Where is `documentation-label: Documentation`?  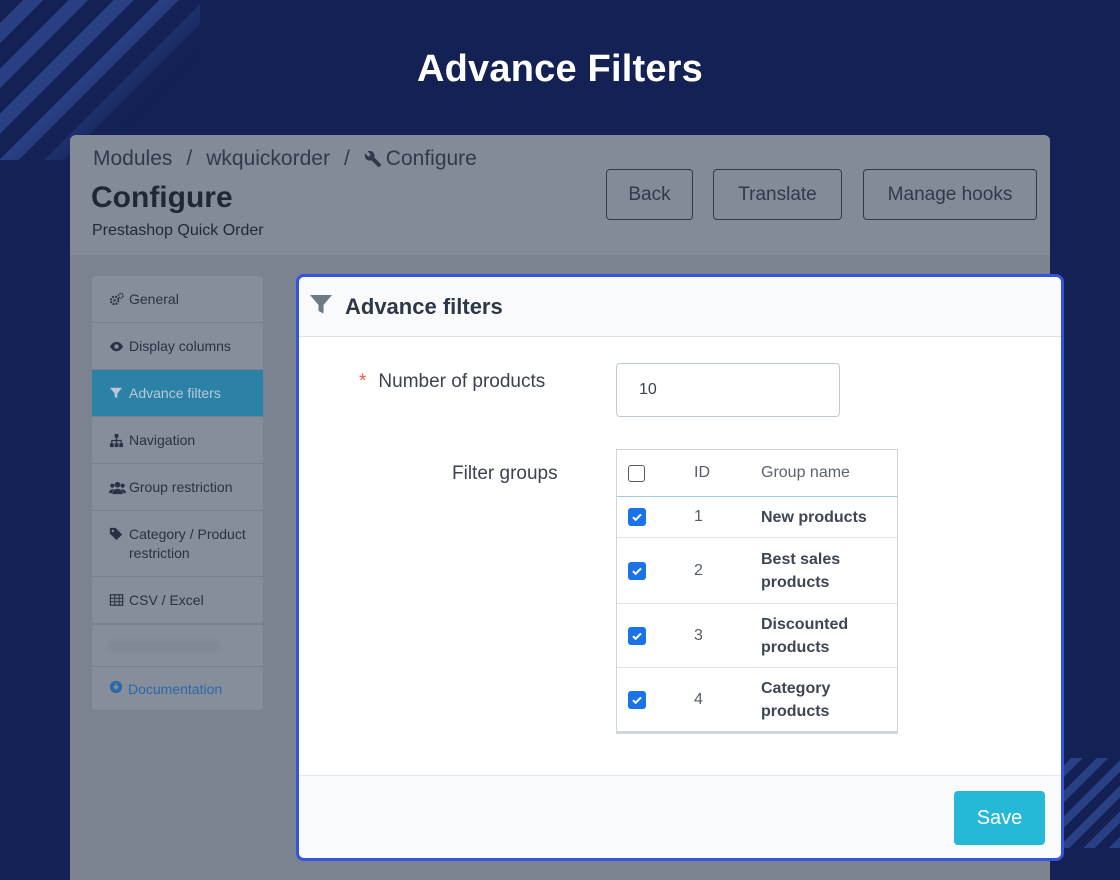 documentation-label: Documentation is located at coordinates (175, 688).